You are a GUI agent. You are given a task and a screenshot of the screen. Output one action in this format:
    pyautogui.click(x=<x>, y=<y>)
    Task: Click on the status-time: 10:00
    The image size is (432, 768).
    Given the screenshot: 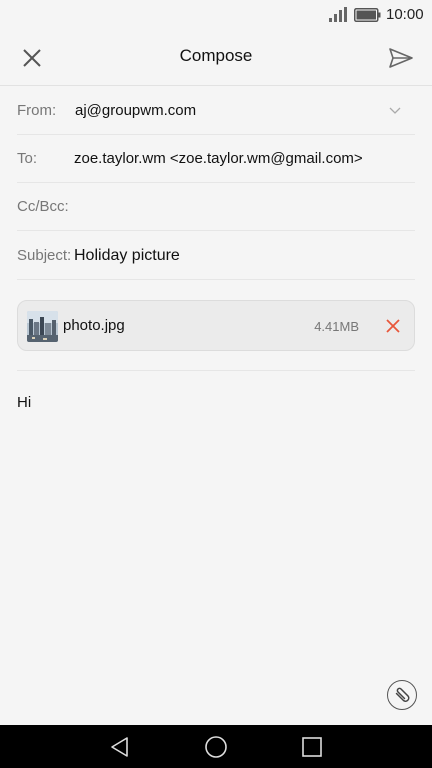 What is the action you would take?
    pyautogui.click(x=405, y=14)
    